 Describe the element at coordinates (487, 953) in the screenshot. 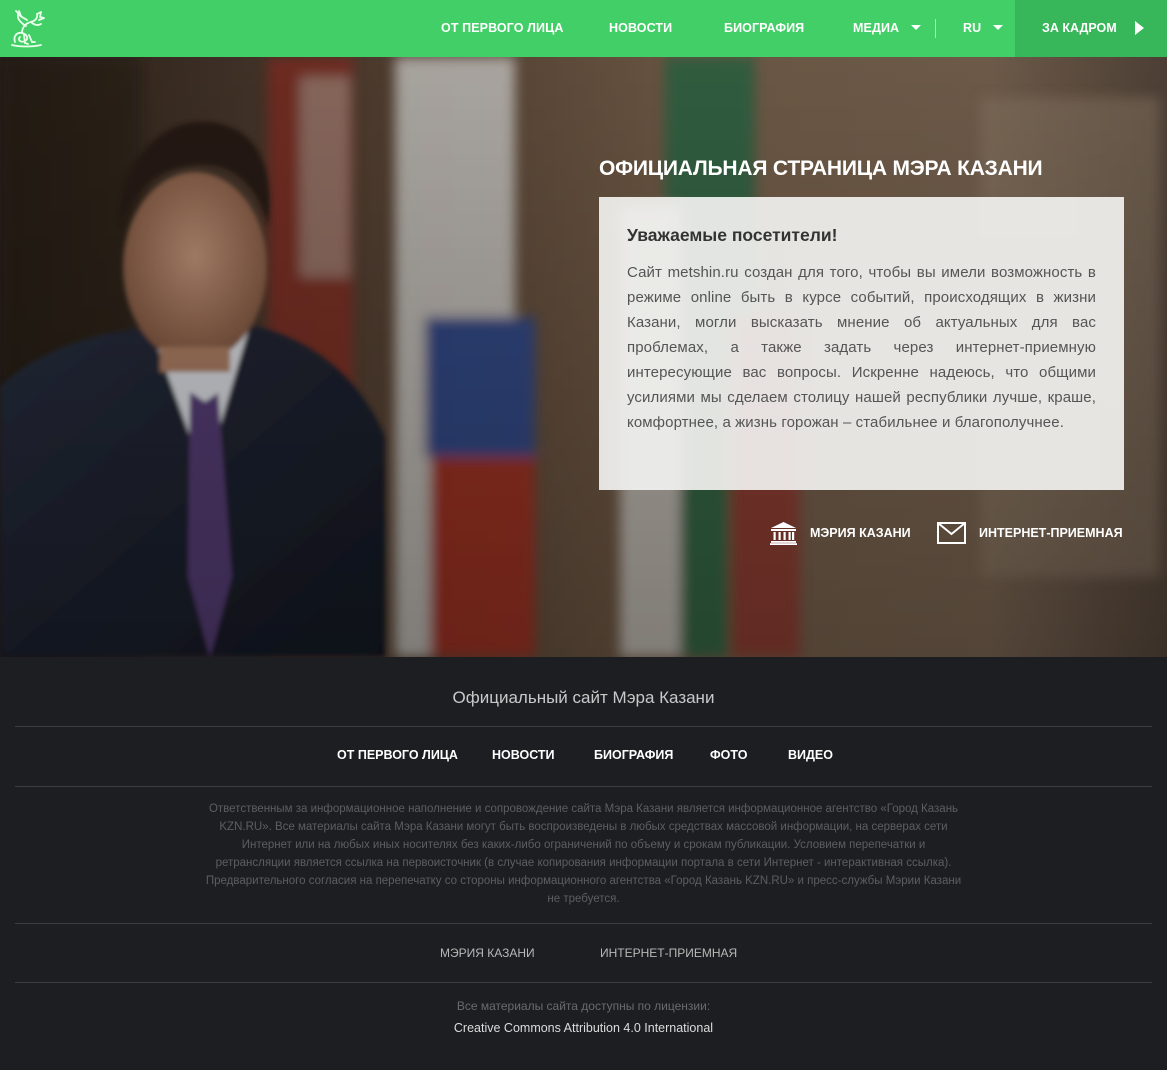

I see `footer-link-city-hall: МЭРИЯ КАЗАНИ` at that location.